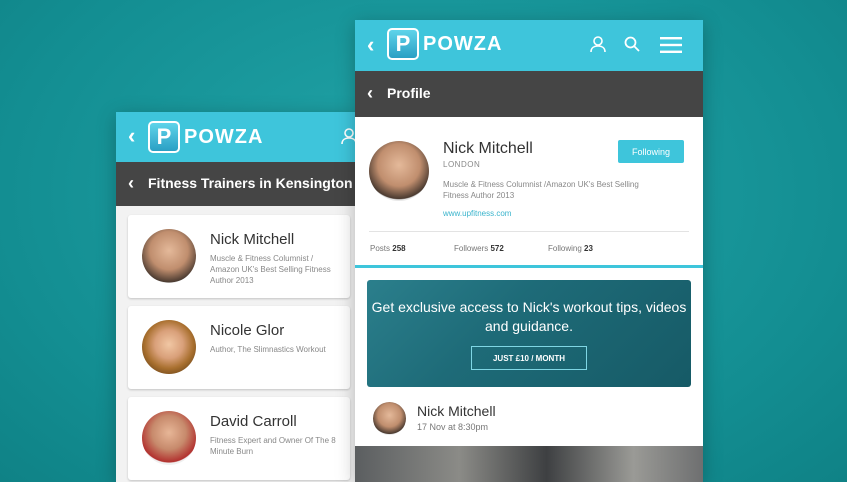 The height and width of the screenshot is (482, 847). Describe the element at coordinates (588, 248) in the screenshot. I see `following-count: 23` at that location.